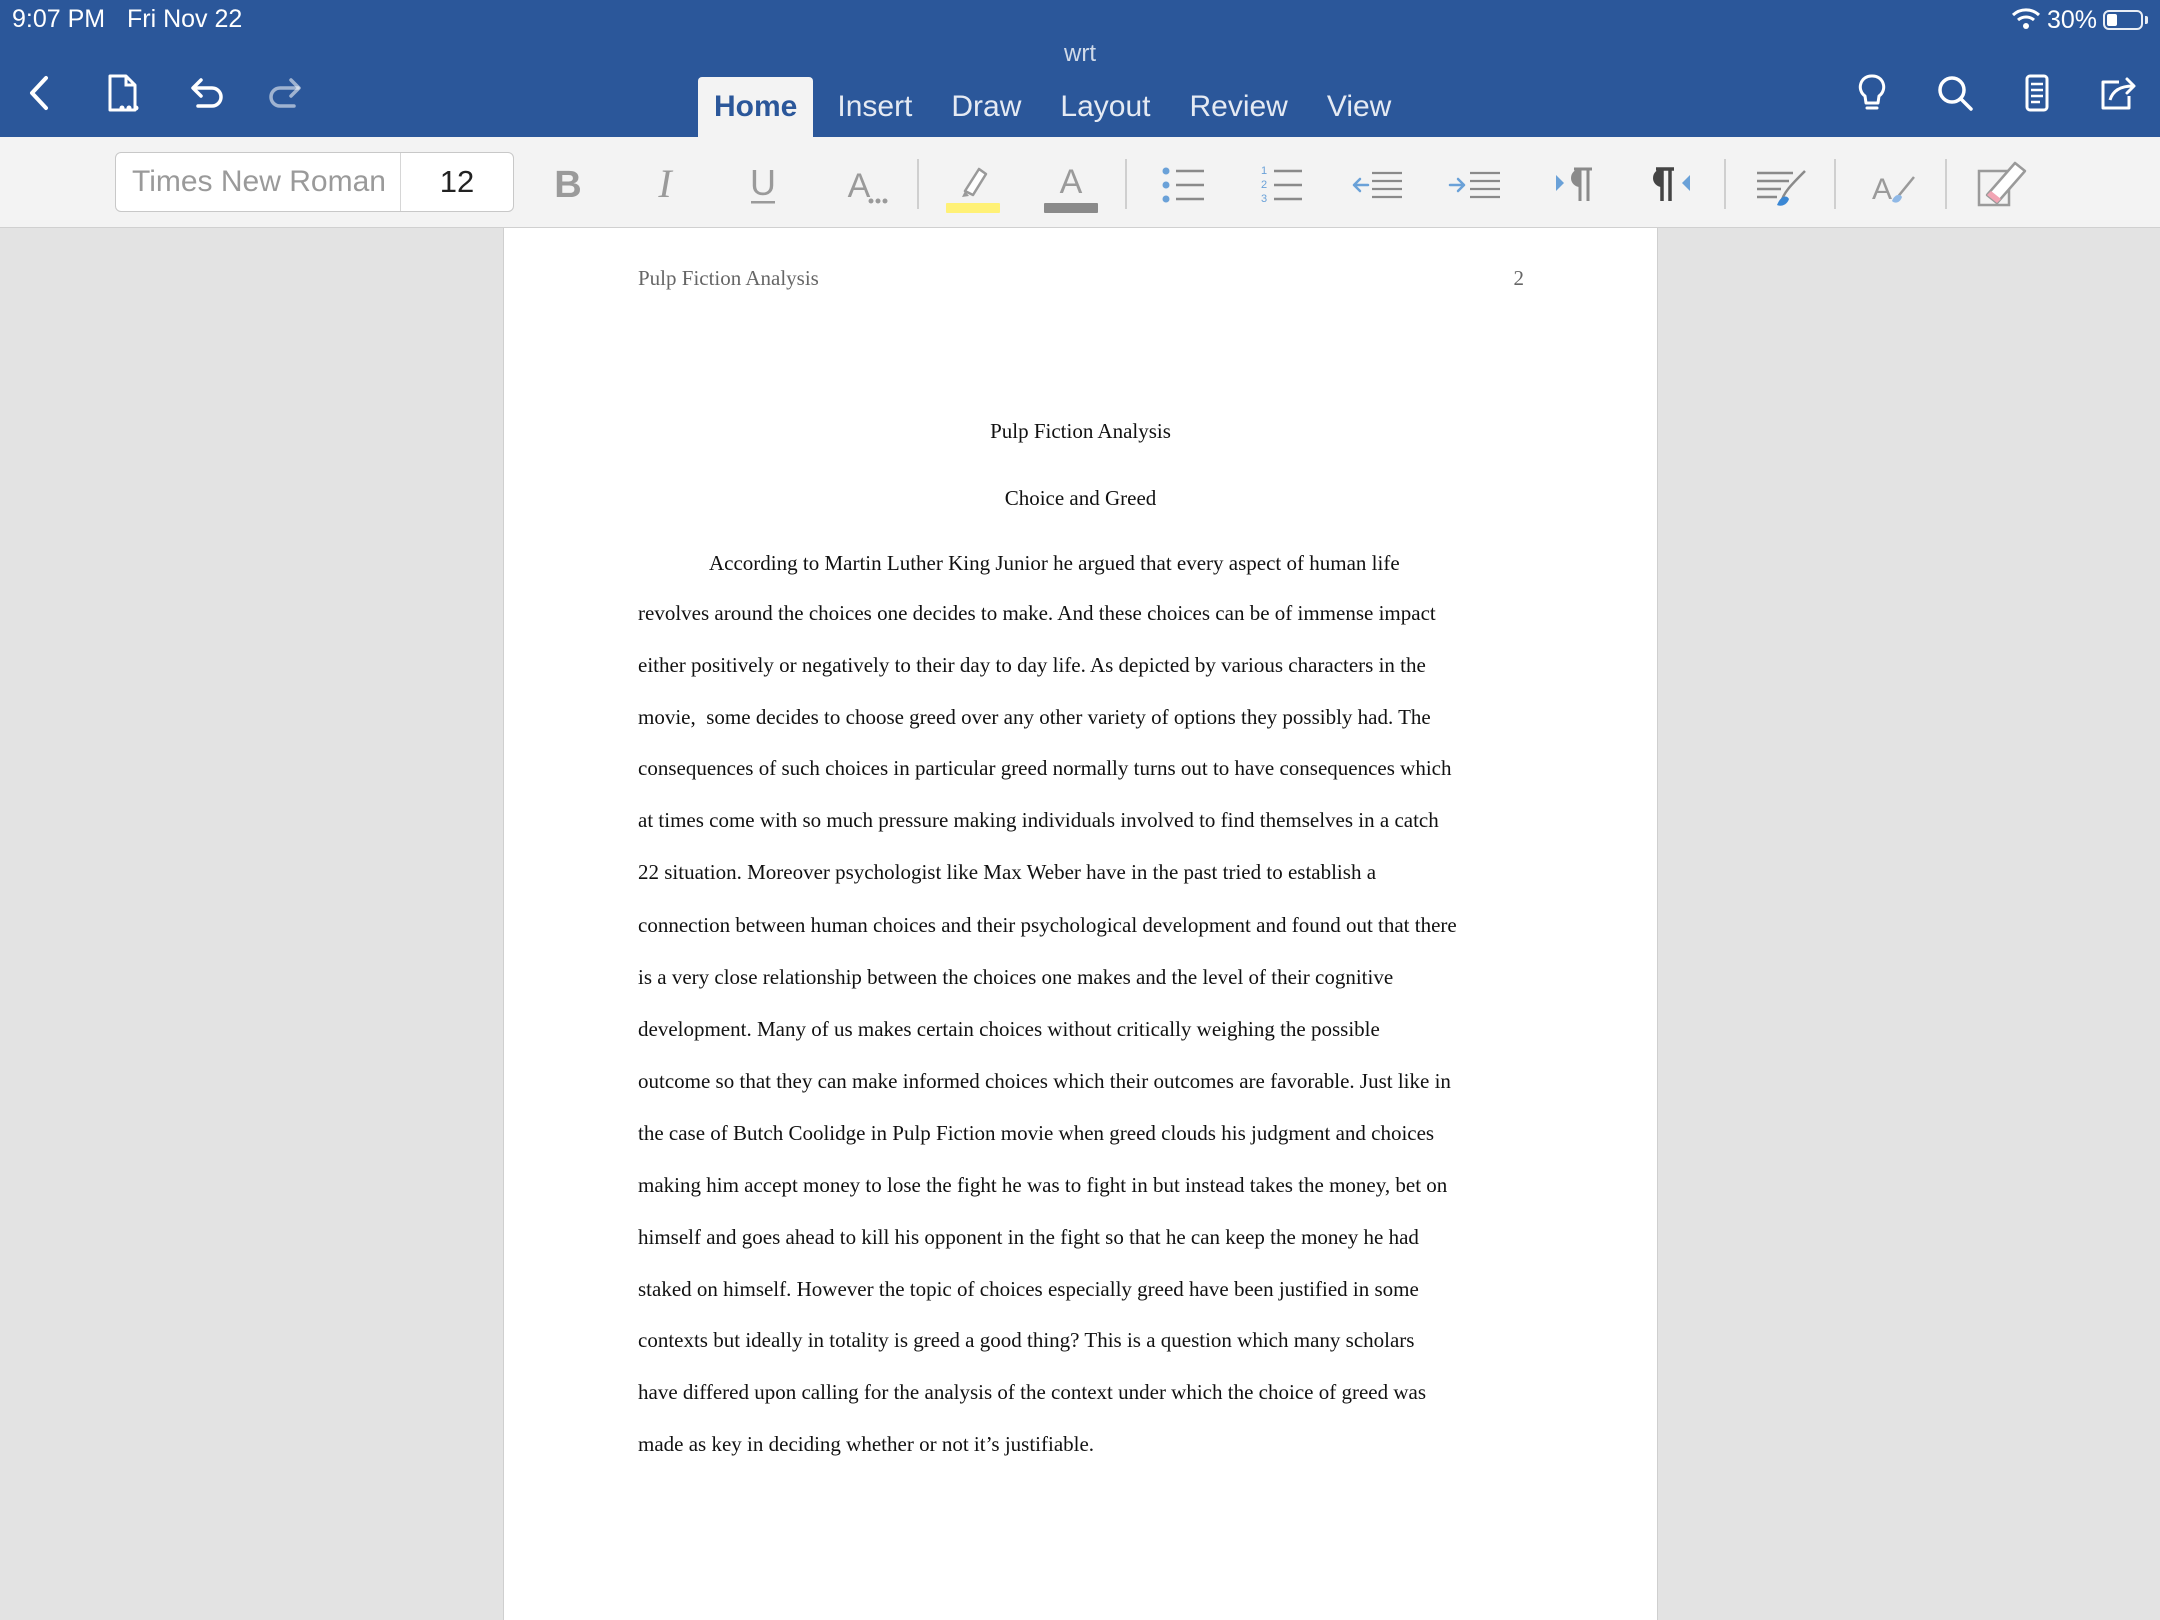 The image size is (2160, 1620). Describe the element at coordinates (1238, 107) in the screenshot. I see `tab-review: Review` at that location.